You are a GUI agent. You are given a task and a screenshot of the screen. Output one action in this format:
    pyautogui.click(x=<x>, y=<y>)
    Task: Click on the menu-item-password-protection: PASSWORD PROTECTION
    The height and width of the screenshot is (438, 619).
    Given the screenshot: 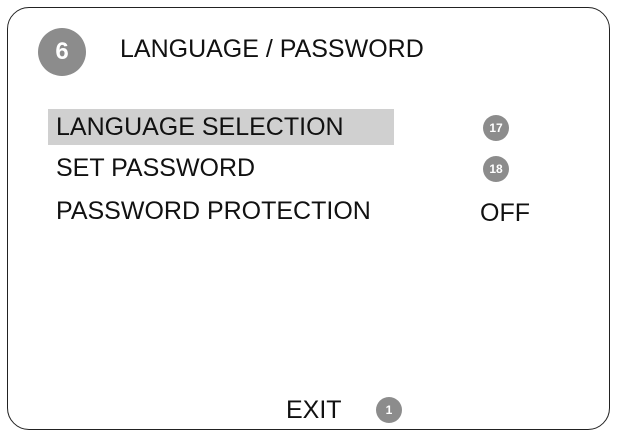 What is the action you would take?
    pyautogui.click(x=209, y=211)
    